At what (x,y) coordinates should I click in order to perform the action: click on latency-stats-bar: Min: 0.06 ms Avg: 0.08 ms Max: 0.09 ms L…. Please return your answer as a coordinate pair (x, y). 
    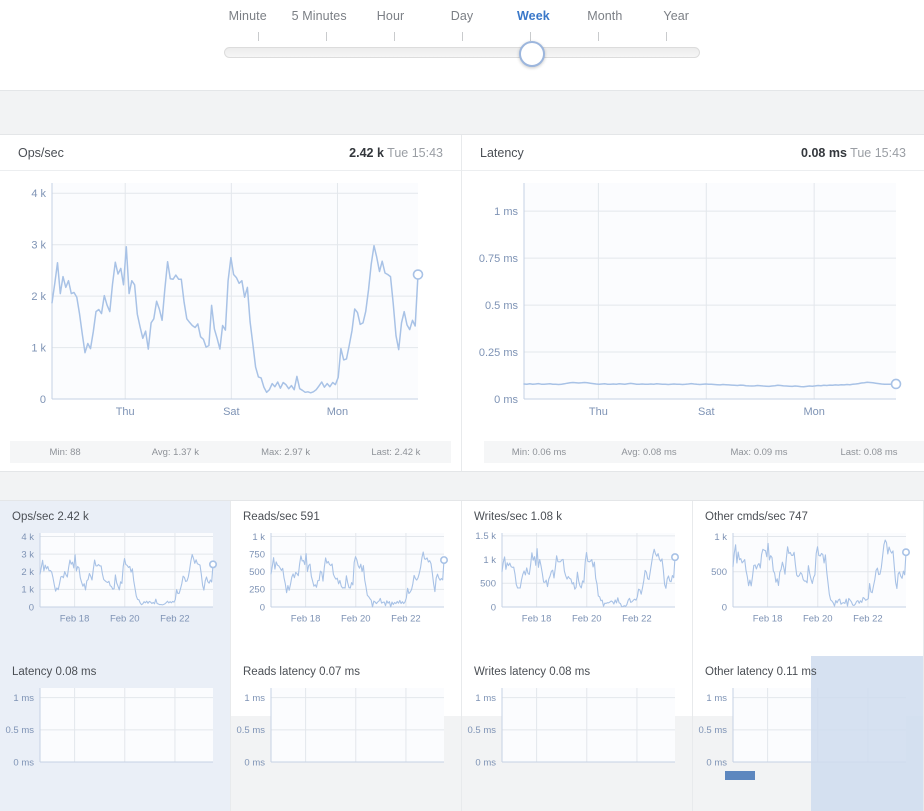
    Looking at the image, I should click on (704, 452).